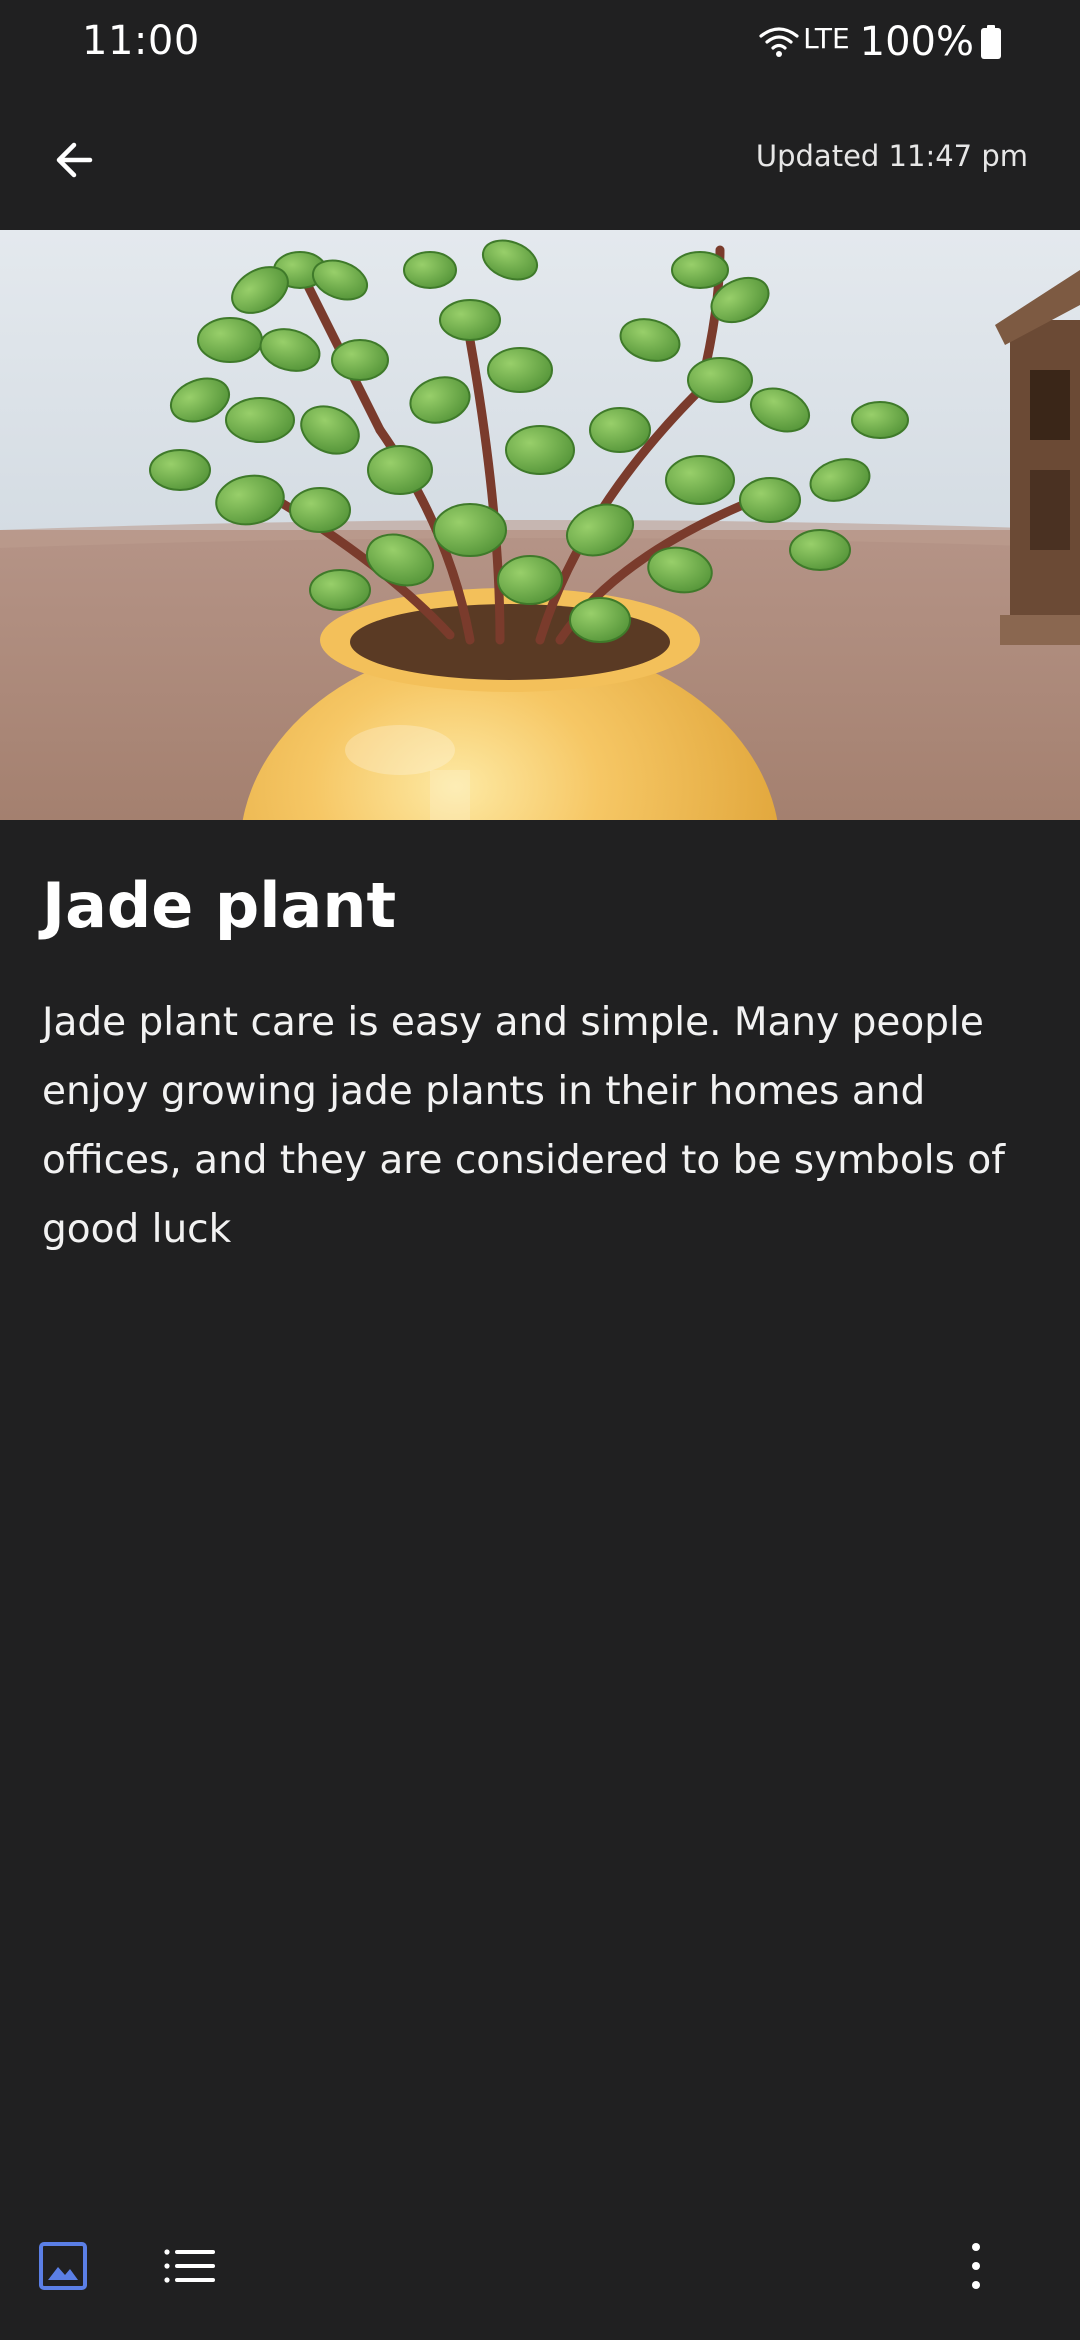 The height and width of the screenshot is (2340, 1080). I want to click on arrow-left-icon, so click(74, 160).